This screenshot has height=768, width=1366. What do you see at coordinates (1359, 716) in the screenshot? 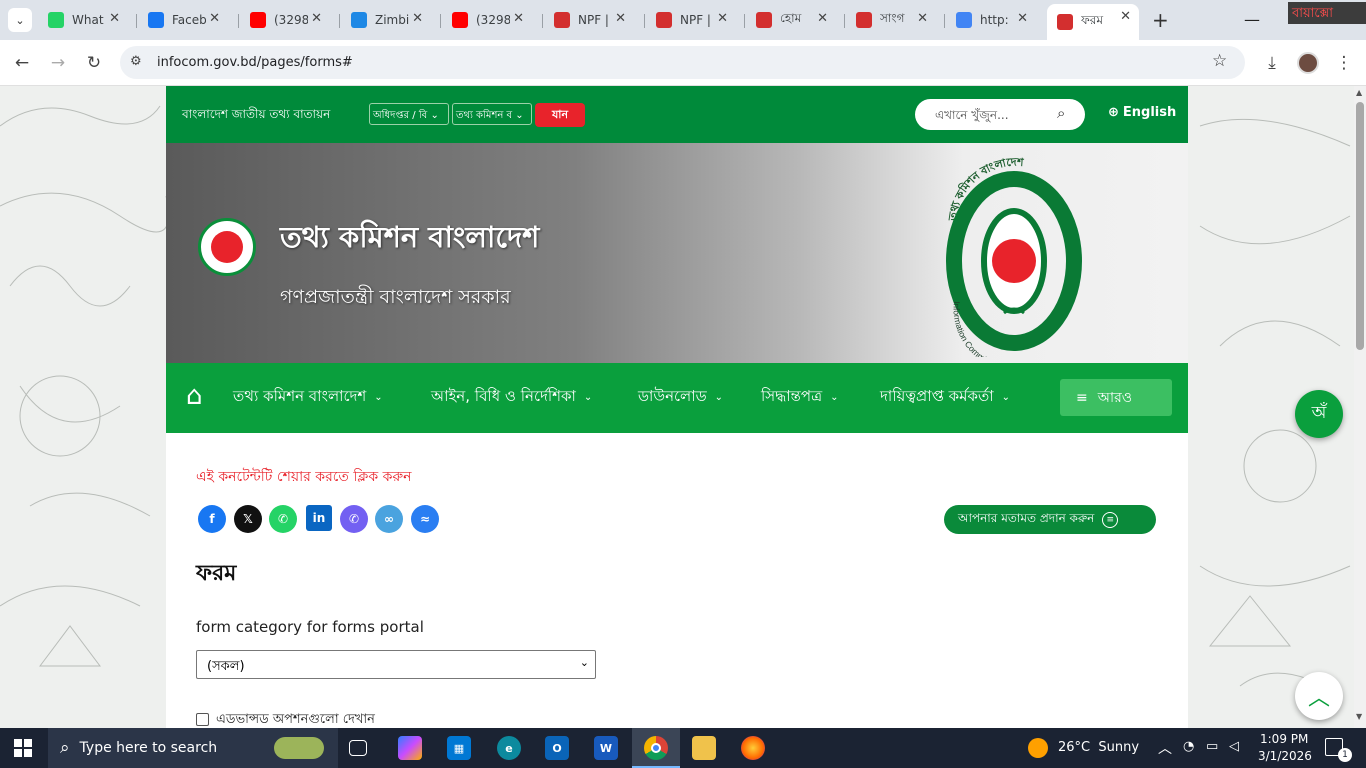
I see `scrollbar-down-icon: ▼` at bounding box center [1359, 716].